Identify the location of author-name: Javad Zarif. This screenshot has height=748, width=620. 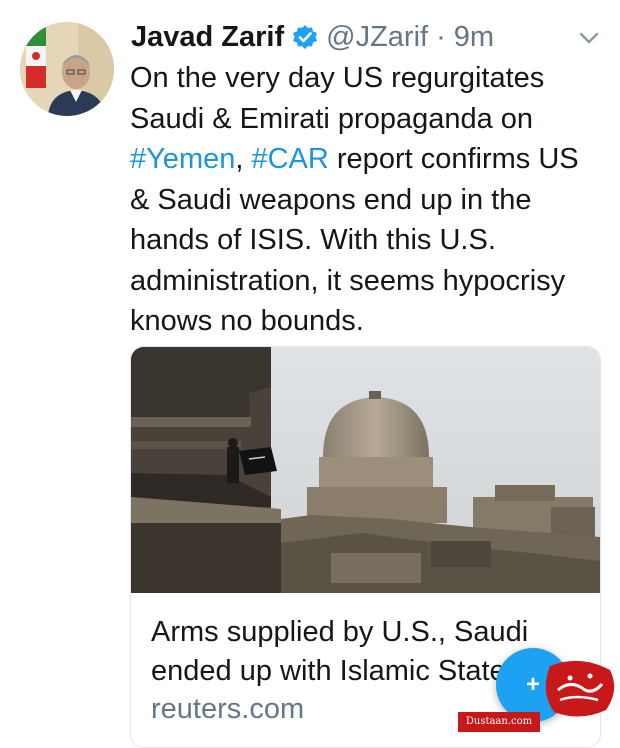
(207, 37).